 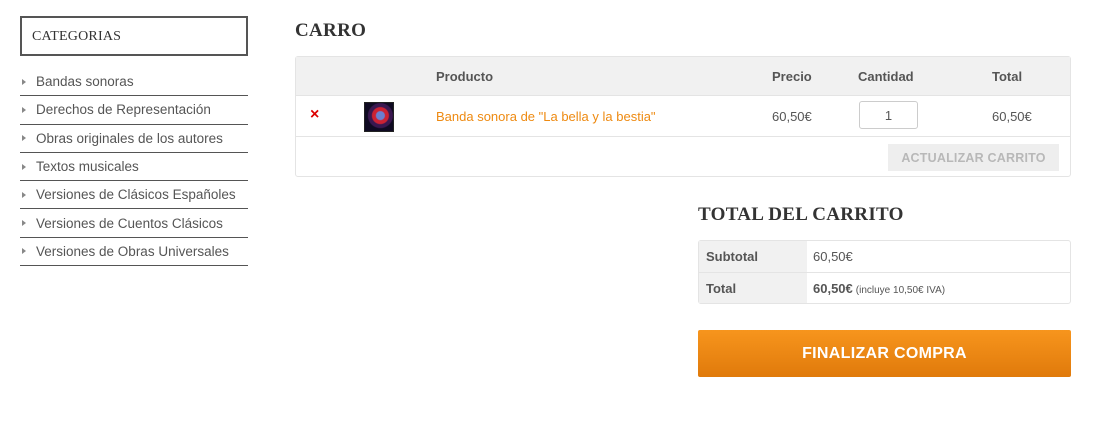 I want to click on category-cuentos-clasicos: Versiones de Cuentos Clásicos, so click(x=134, y=223).